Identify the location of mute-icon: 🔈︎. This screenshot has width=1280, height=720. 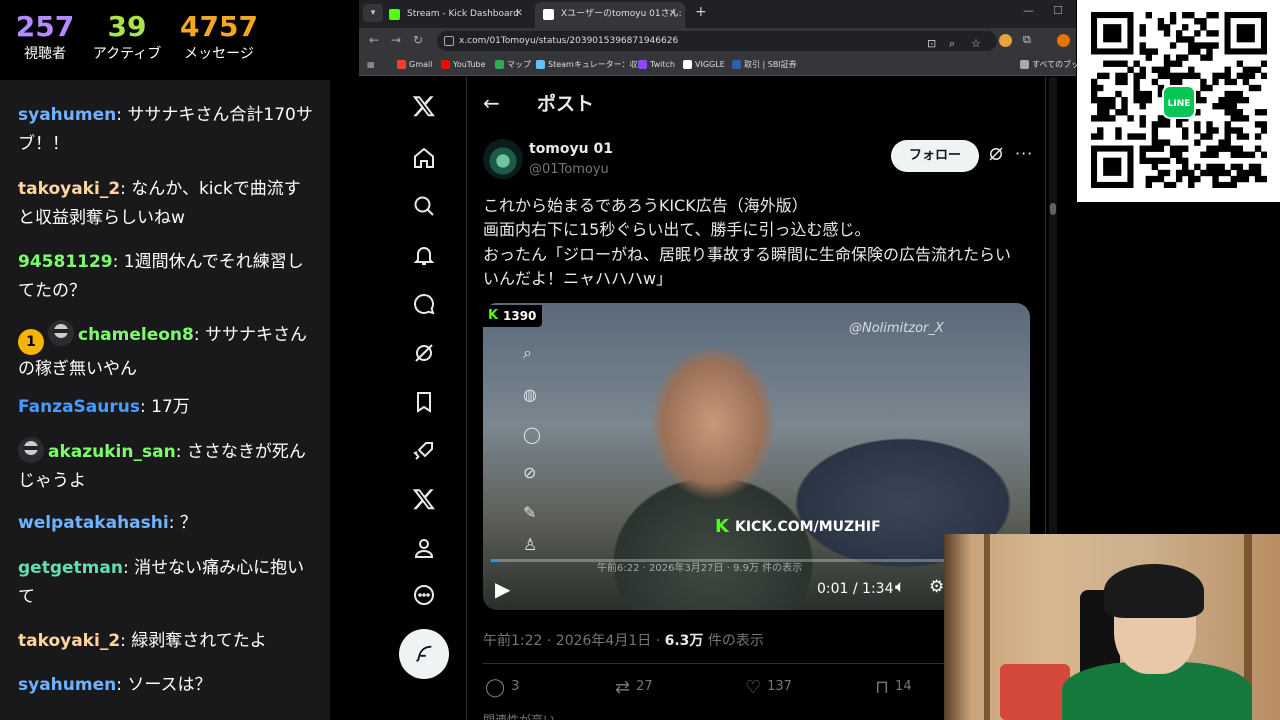
(900, 587).